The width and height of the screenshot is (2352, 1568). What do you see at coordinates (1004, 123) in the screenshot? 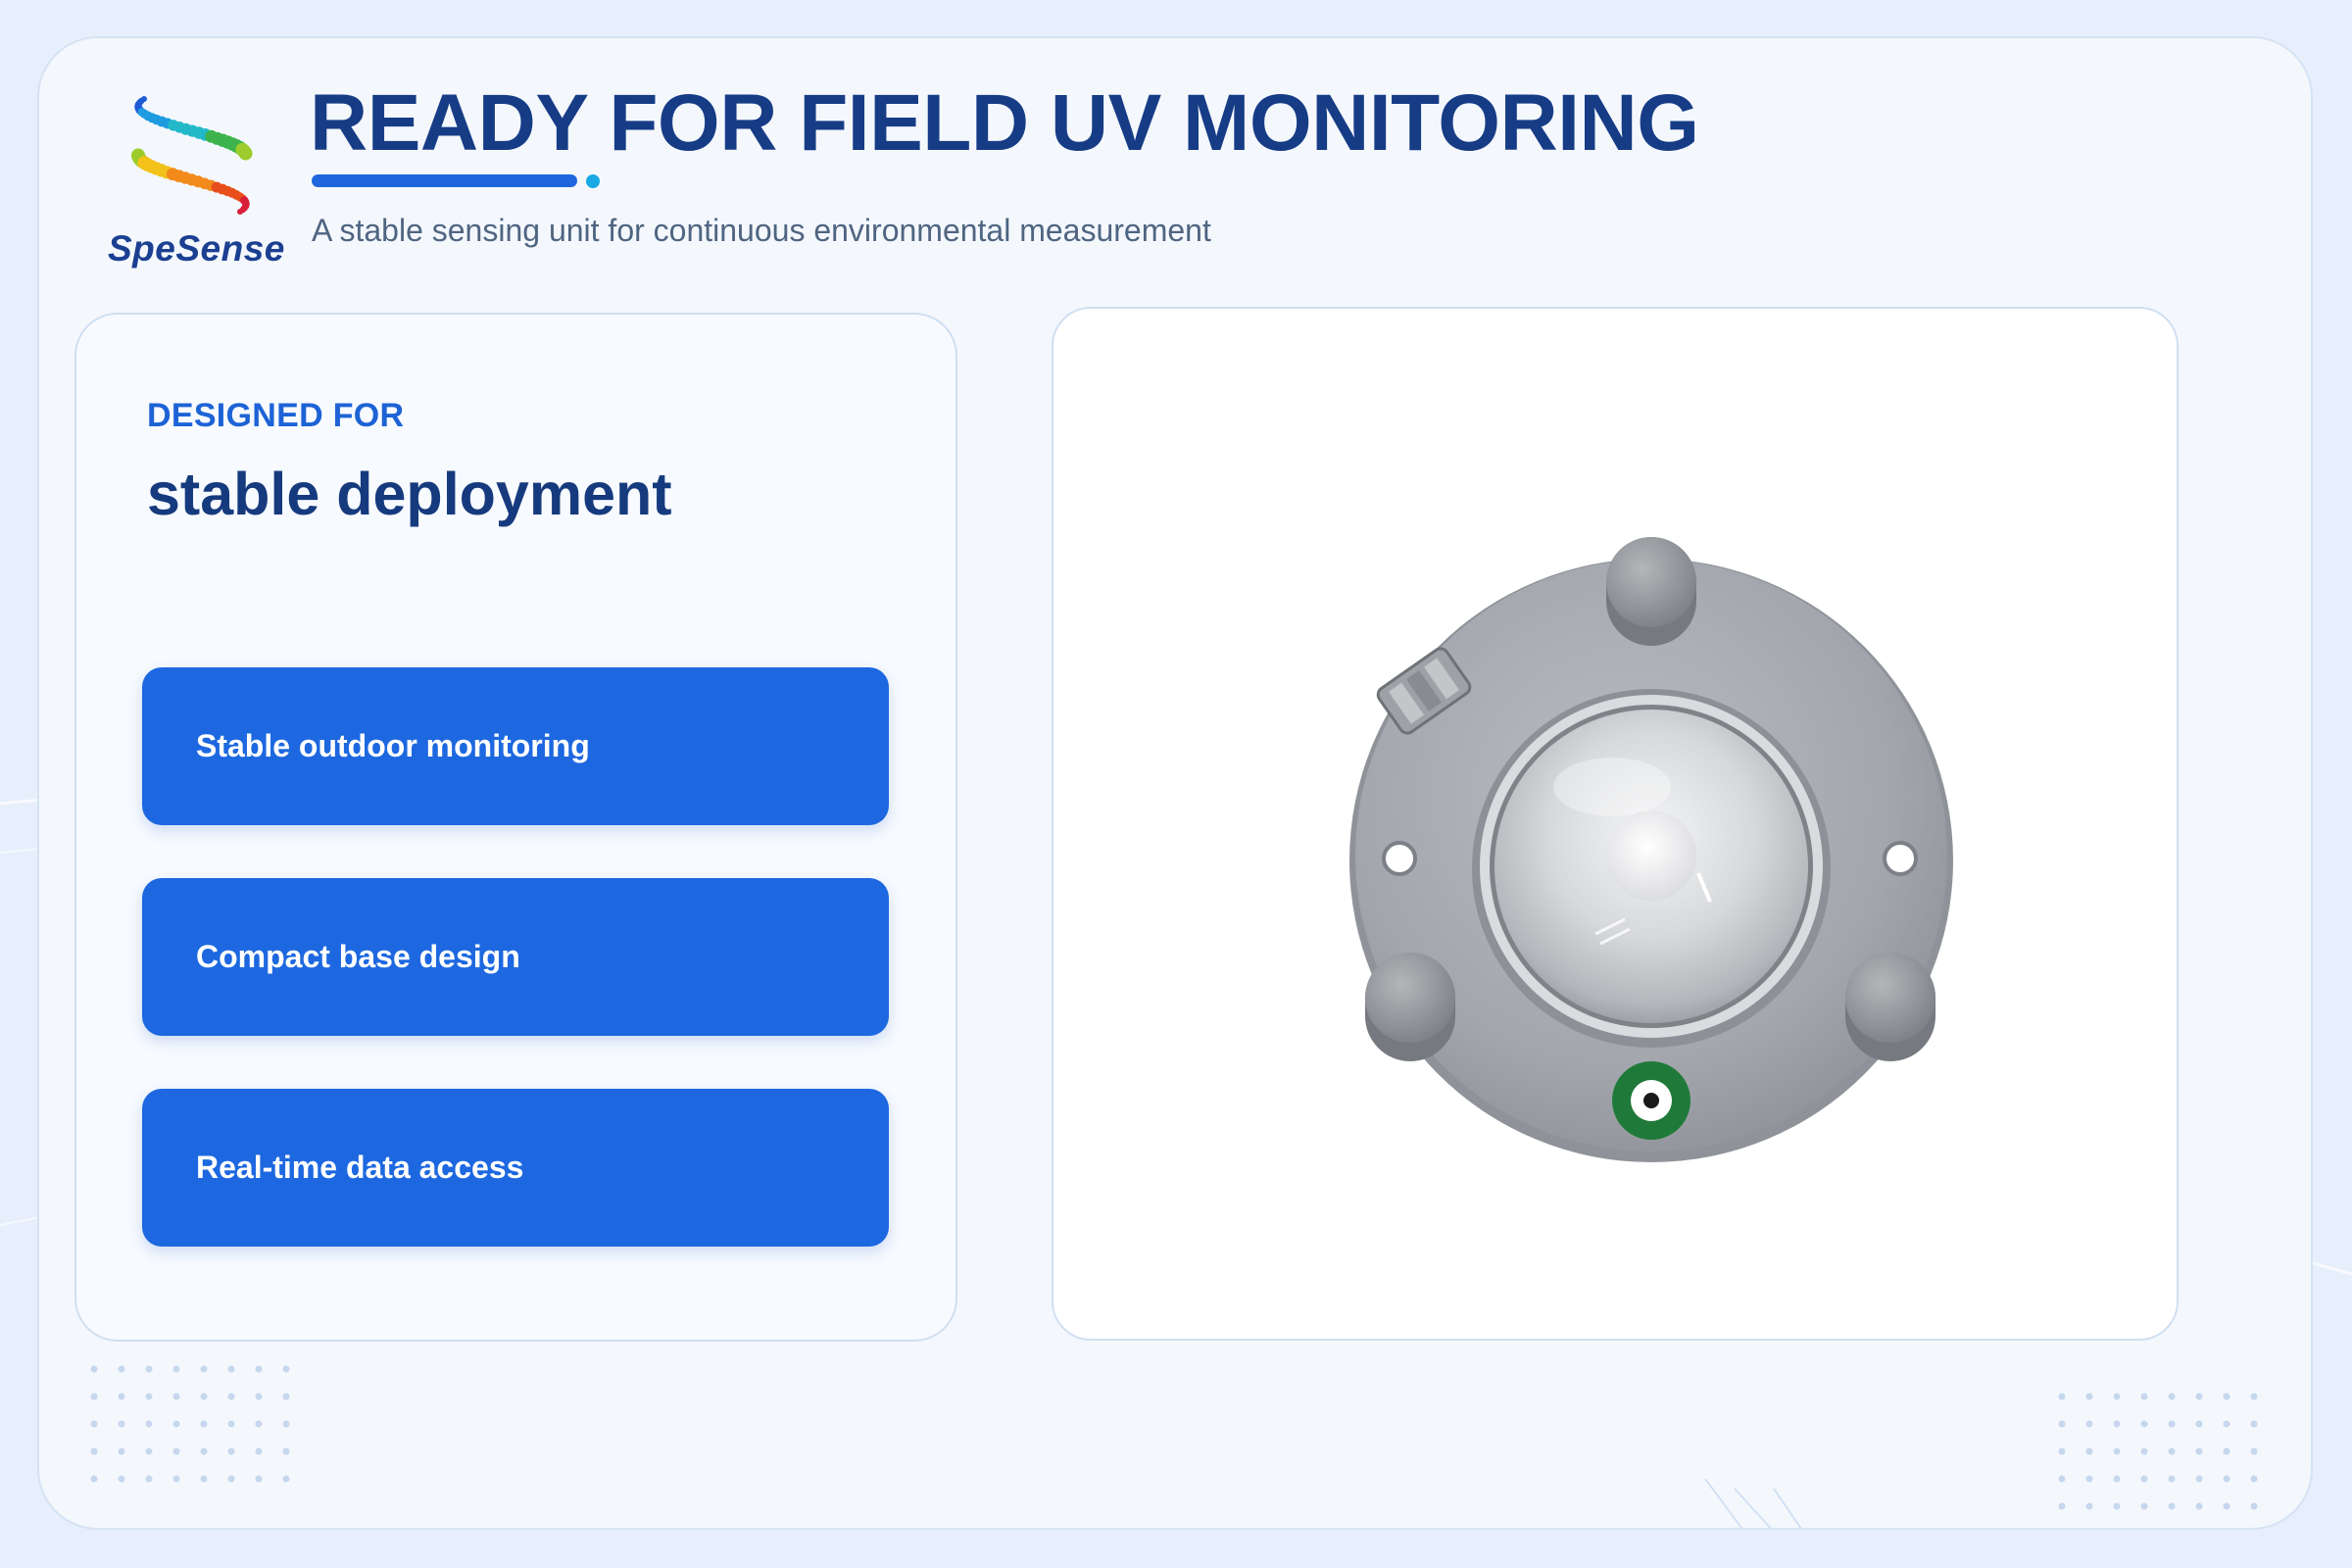
I see `page-title: READY FOR FIELD UV MONITORING` at bounding box center [1004, 123].